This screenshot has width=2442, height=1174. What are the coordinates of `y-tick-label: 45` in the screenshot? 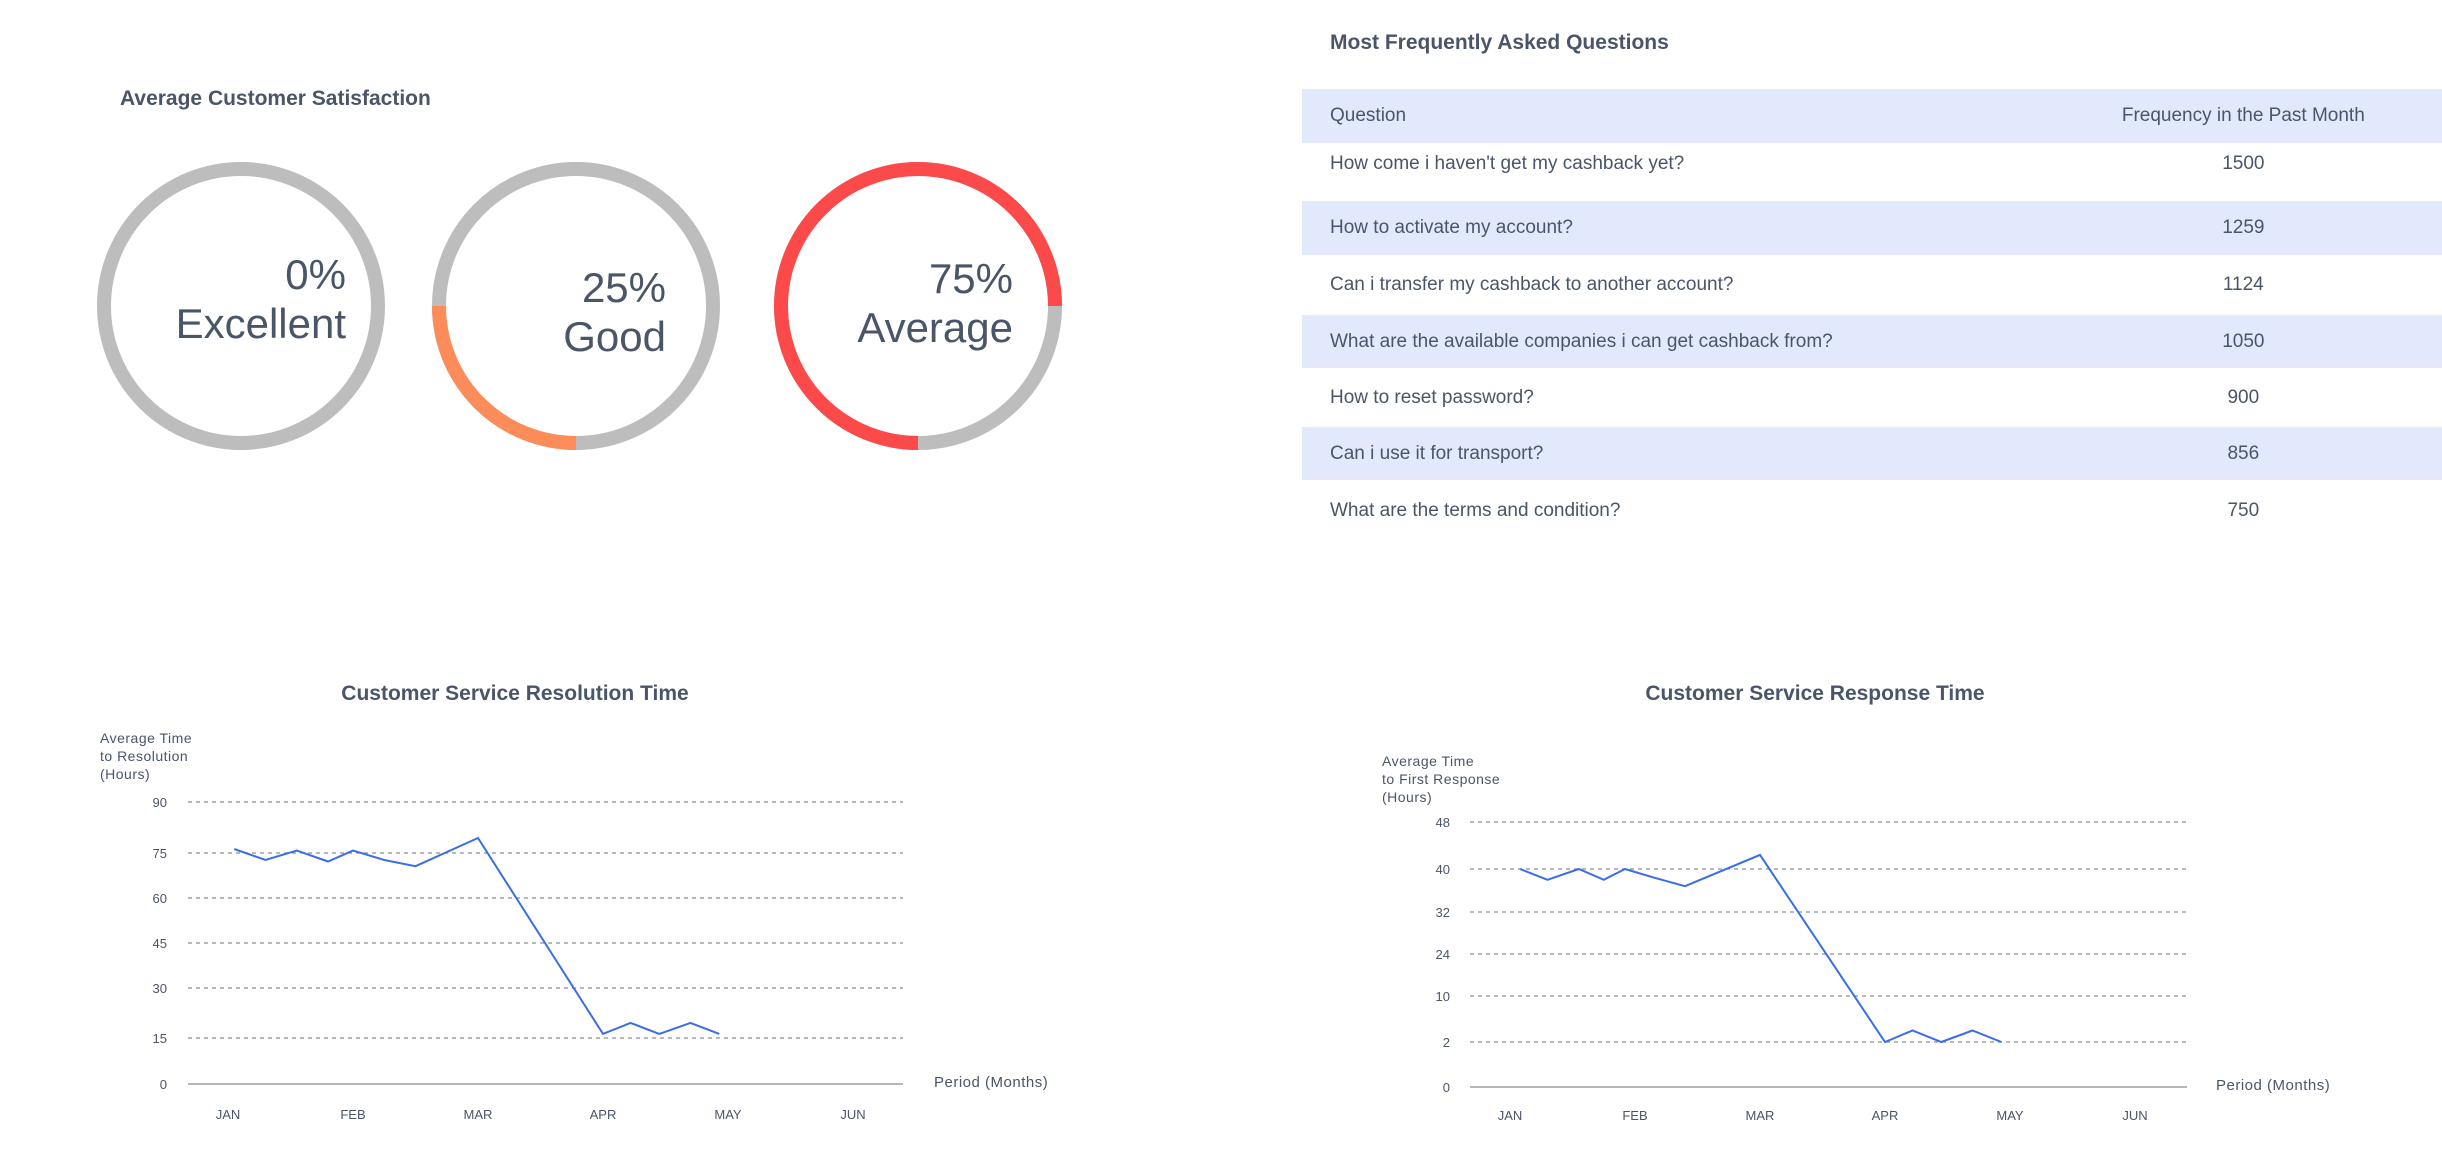 It's located at (160, 943).